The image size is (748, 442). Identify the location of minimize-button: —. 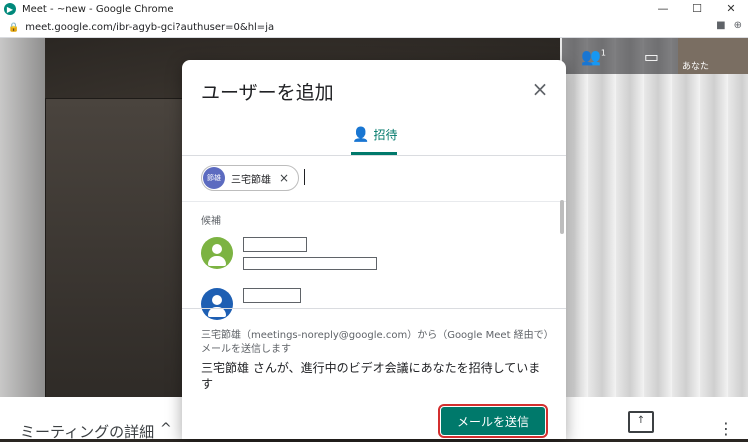
(663, 9).